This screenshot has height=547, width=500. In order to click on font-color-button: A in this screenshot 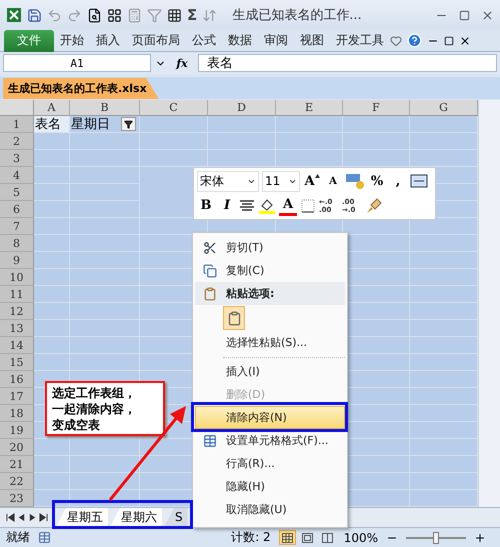, I will do `click(288, 206)`.